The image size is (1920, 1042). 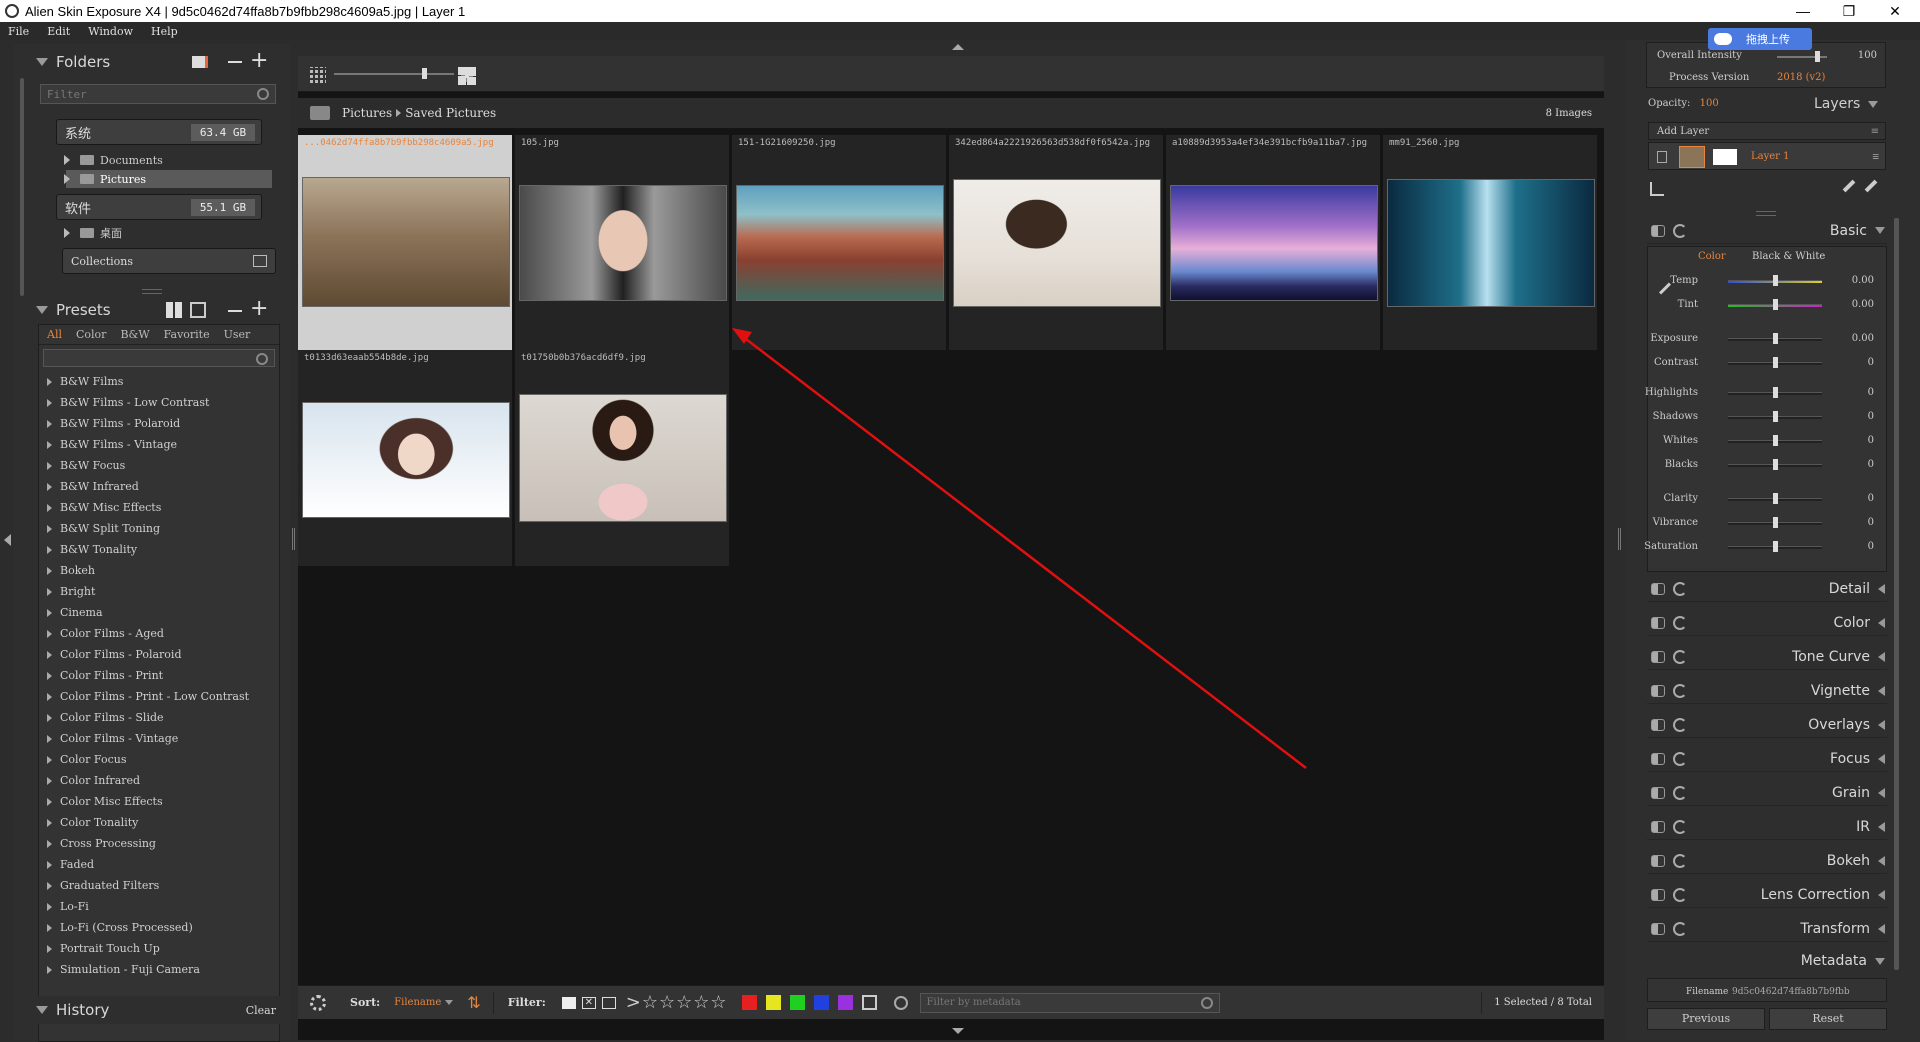 I want to click on rating-filter-icon: >☆☆☆☆☆, so click(x=677, y=1002).